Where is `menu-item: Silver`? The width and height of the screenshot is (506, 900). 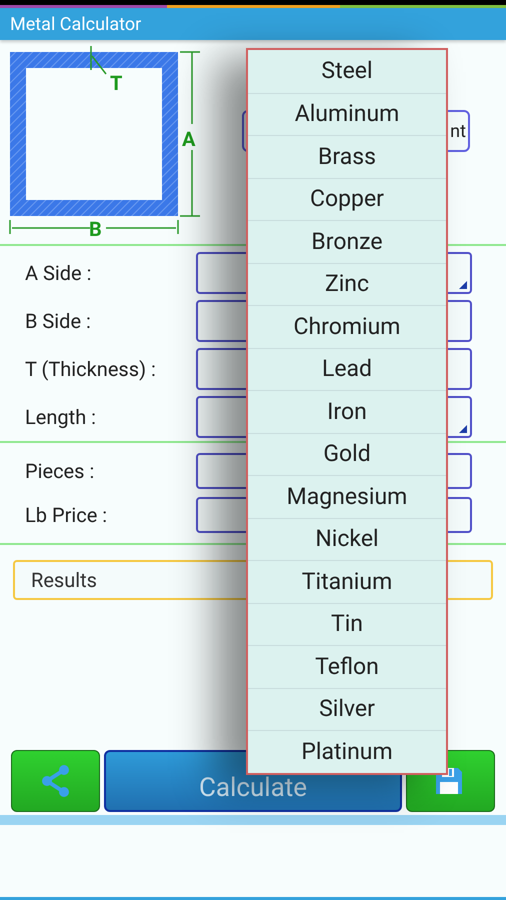
menu-item: Silver is located at coordinates (347, 709).